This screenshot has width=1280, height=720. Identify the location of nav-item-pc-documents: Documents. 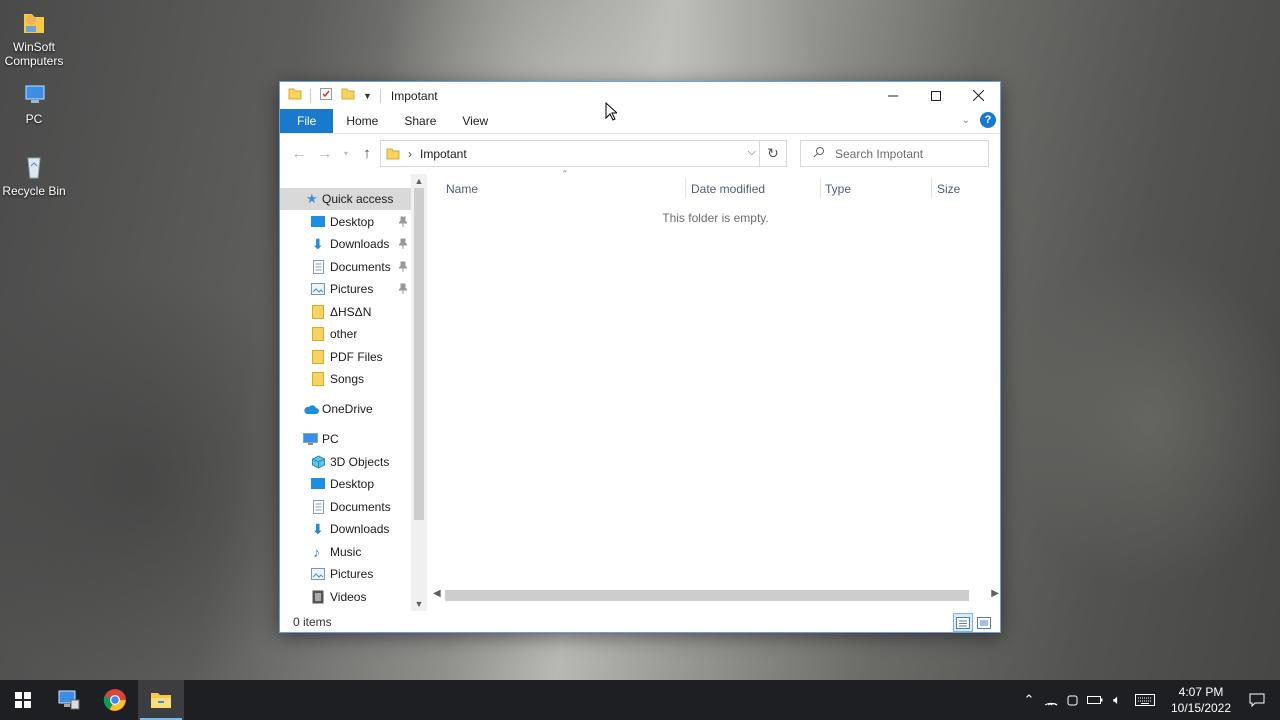
(345, 507).